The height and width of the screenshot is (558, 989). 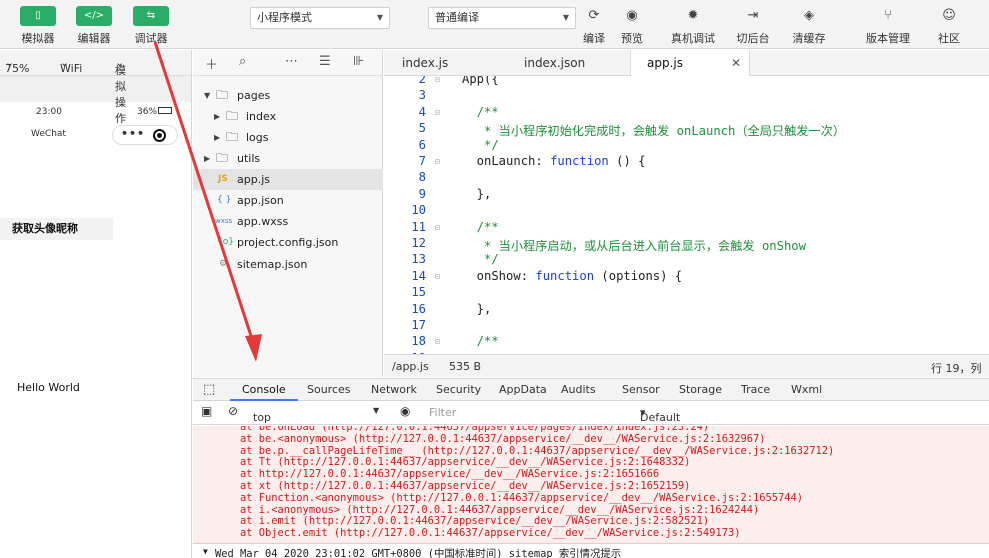 I want to click on tree-item-label: utils, so click(x=249, y=158).